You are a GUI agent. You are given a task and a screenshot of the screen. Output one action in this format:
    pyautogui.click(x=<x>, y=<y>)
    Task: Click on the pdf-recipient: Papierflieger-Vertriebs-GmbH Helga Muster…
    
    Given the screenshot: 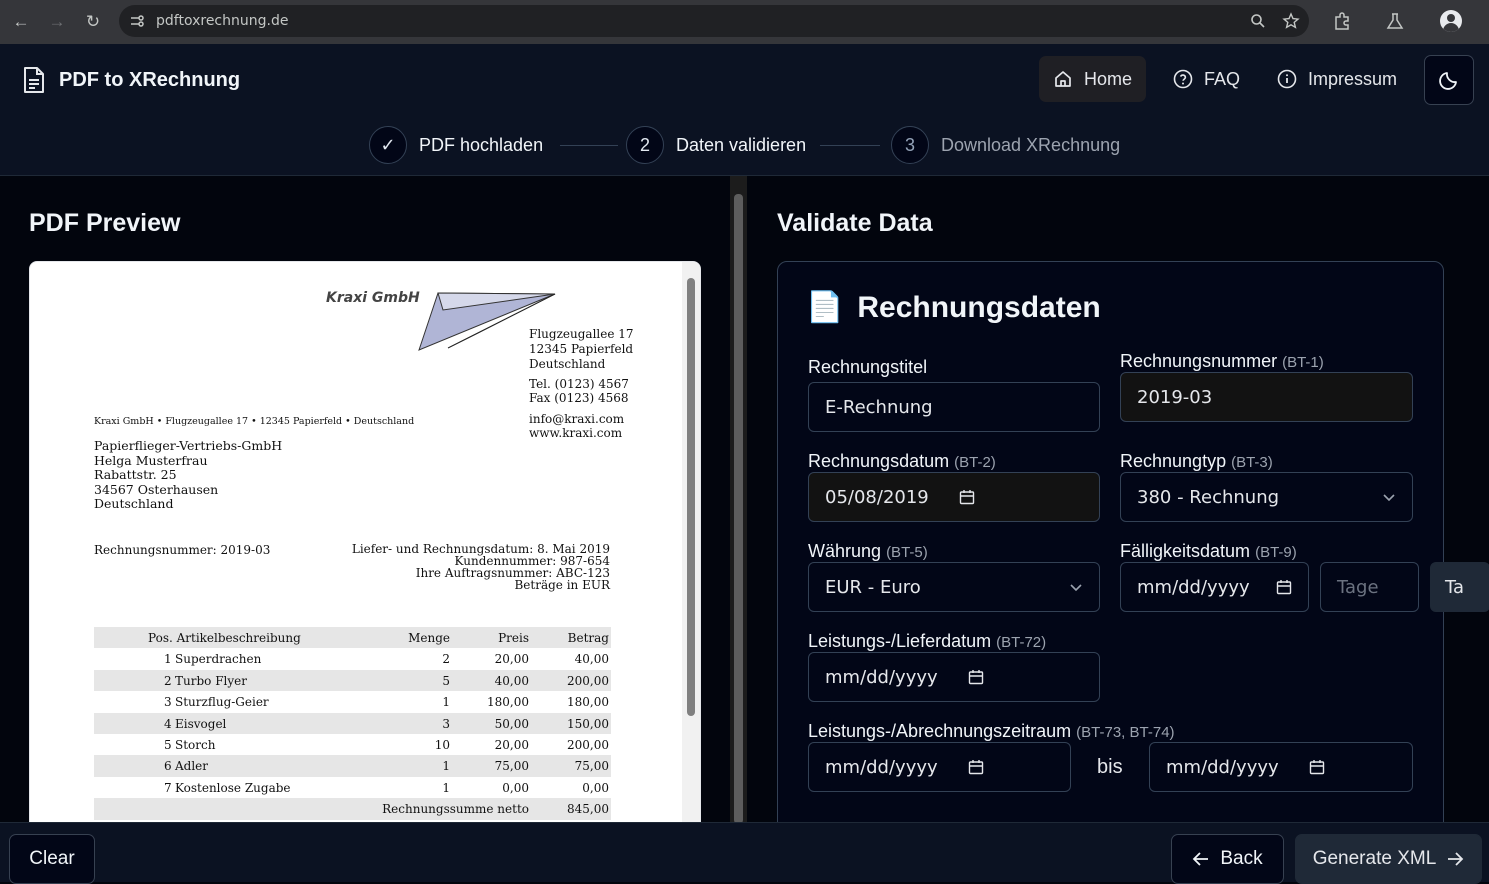 What is the action you would take?
    pyautogui.click(x=188, y=474)
    